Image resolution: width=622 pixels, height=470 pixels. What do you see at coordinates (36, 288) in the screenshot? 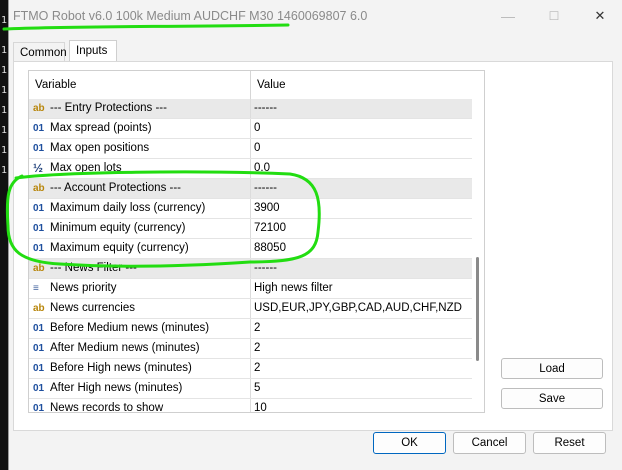
I see `enum-type-icon: ≡` at bounding box center [36, 288].